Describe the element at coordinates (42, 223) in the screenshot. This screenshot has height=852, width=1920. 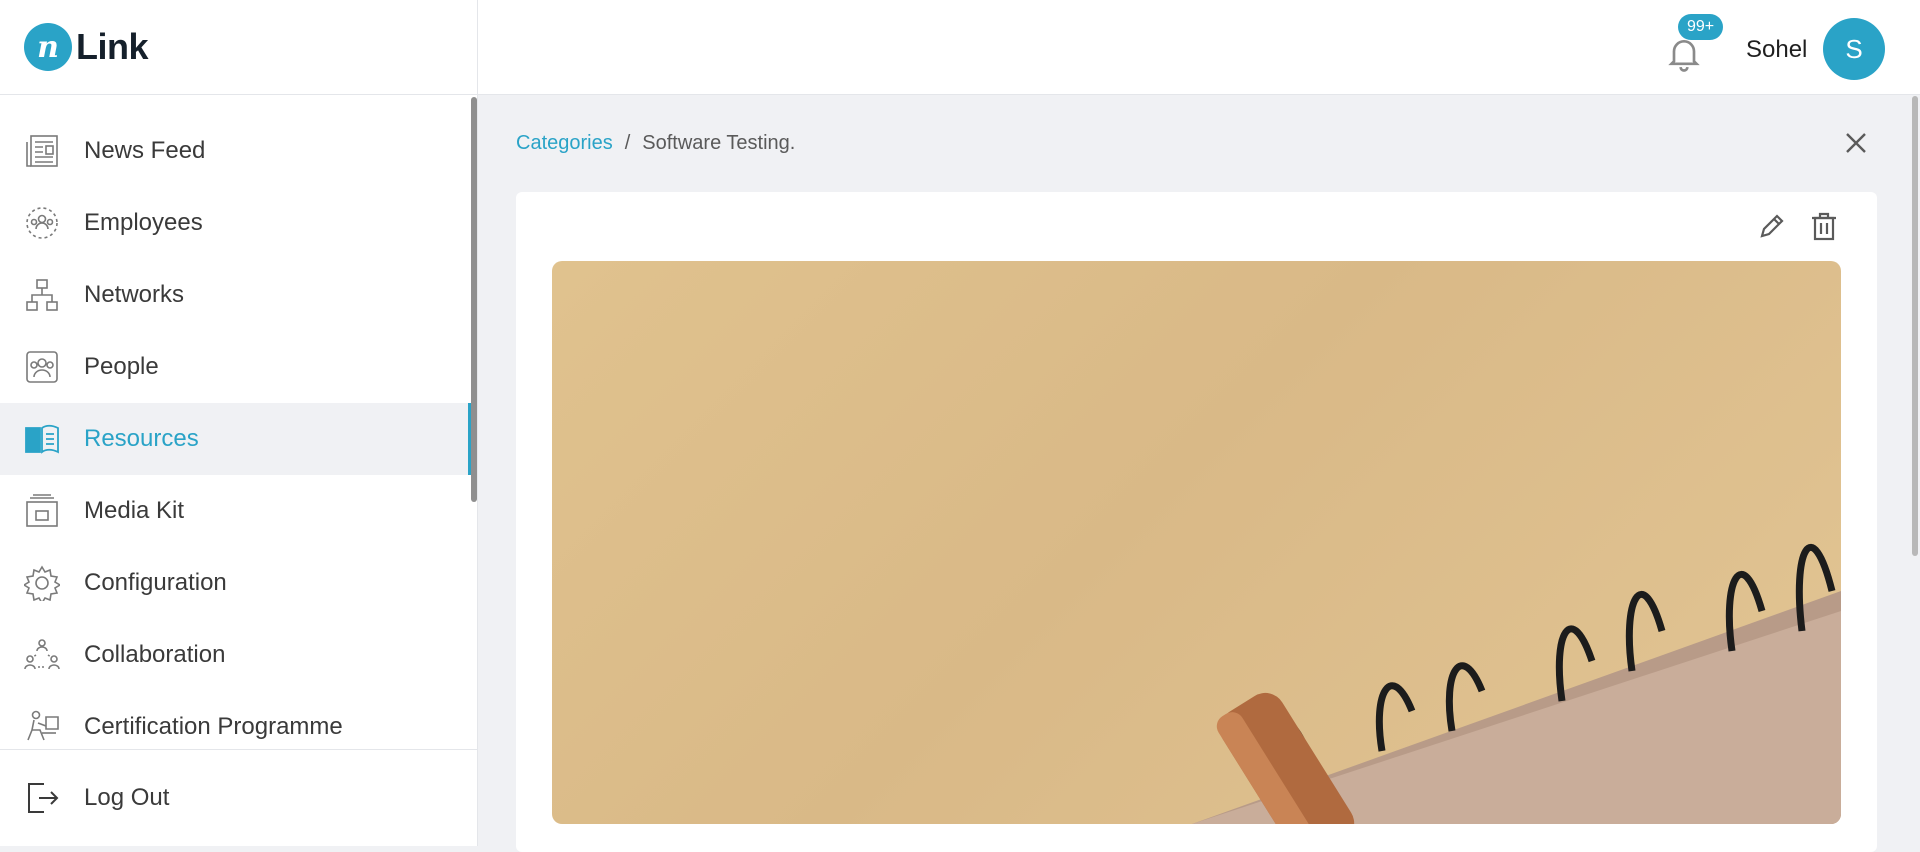
I see `employees-icon` at that location.